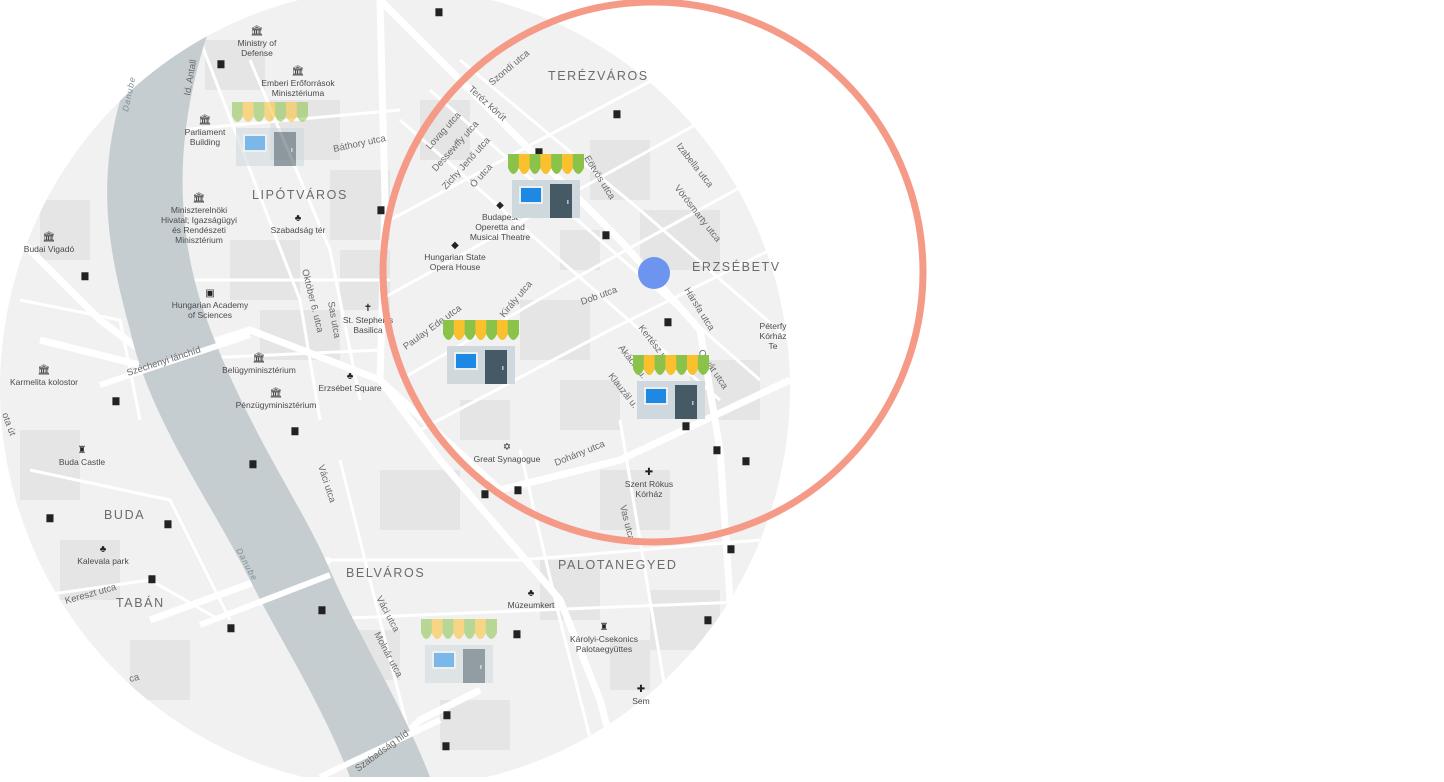 Image resolution: width=1444 pixels, height=782 pixels. Describe the element at coordinates (298, 93) in the screenshot. I see `place-label: Minisztériuma` at that location.